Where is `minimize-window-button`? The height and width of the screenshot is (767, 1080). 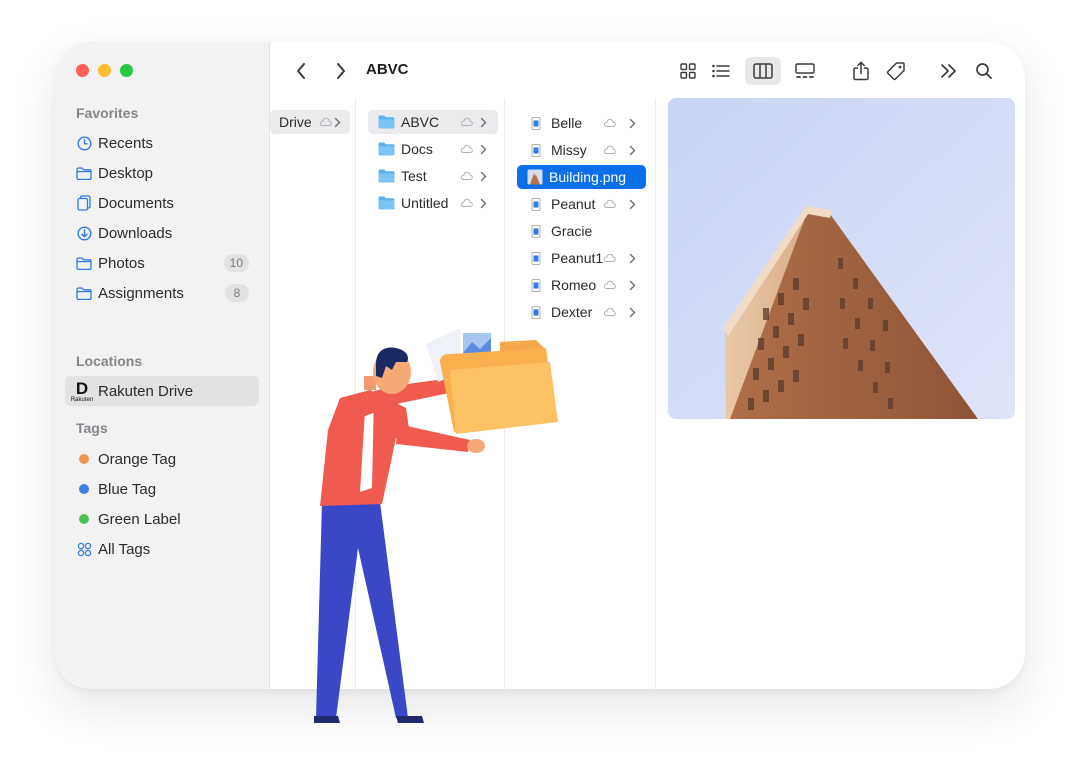 minimize-window-button is located at coordinates (104, 70).